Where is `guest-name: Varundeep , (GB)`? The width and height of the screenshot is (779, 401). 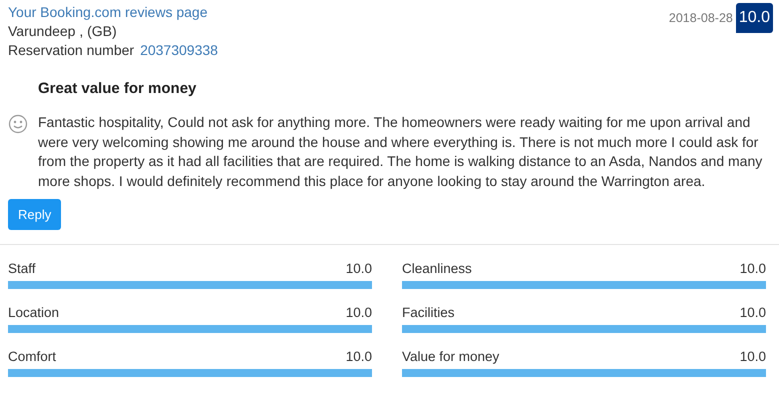
guest-name: Varundeep , (GB) is located at coordinates (63, 31).